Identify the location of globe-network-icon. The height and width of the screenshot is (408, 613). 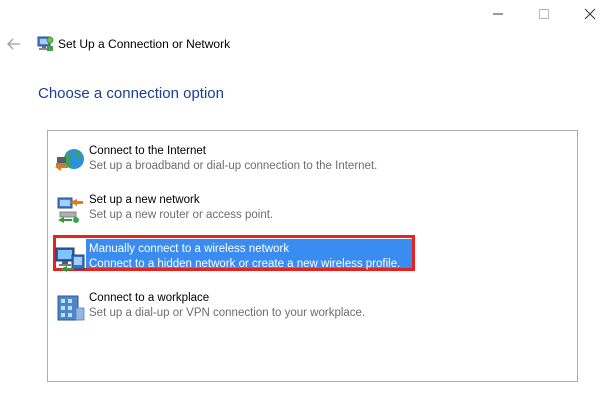
(69, 160).